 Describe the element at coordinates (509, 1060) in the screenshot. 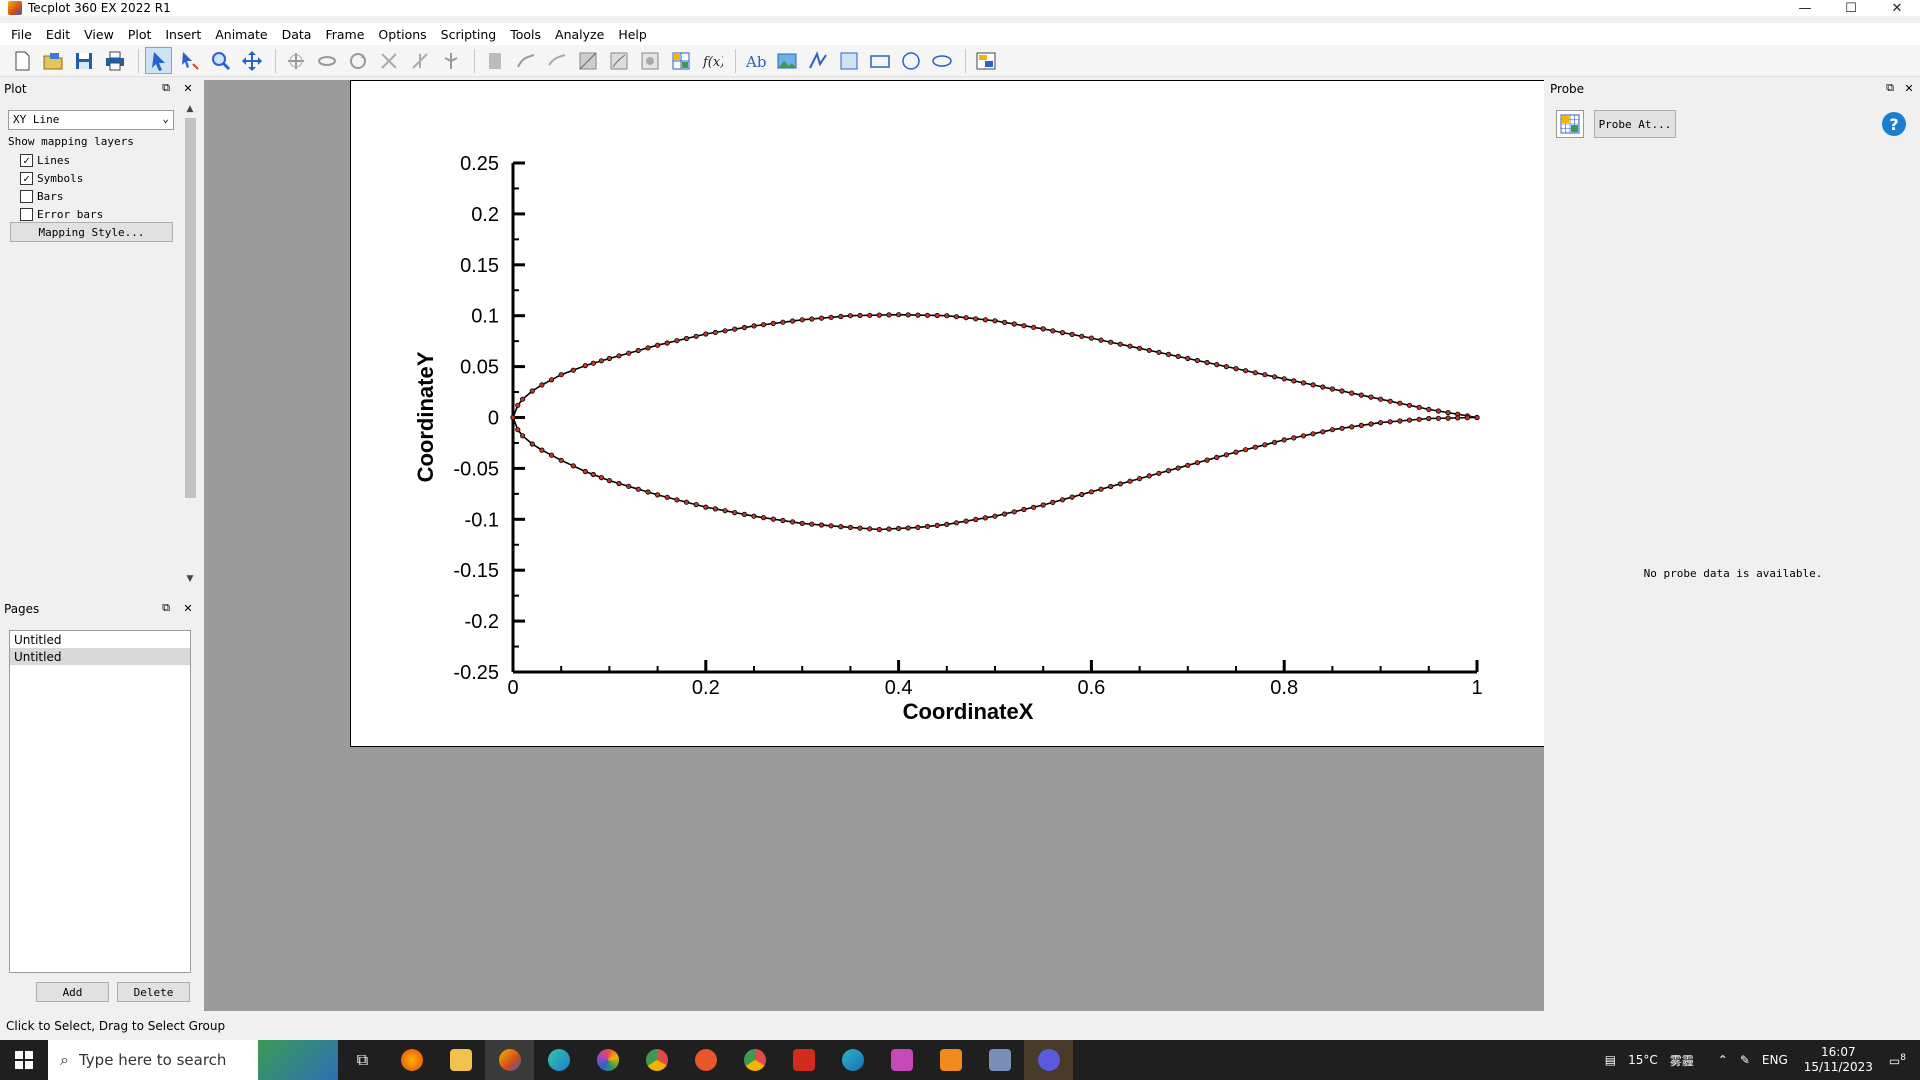

I see `tecplot-taskbar-icon` at that location.